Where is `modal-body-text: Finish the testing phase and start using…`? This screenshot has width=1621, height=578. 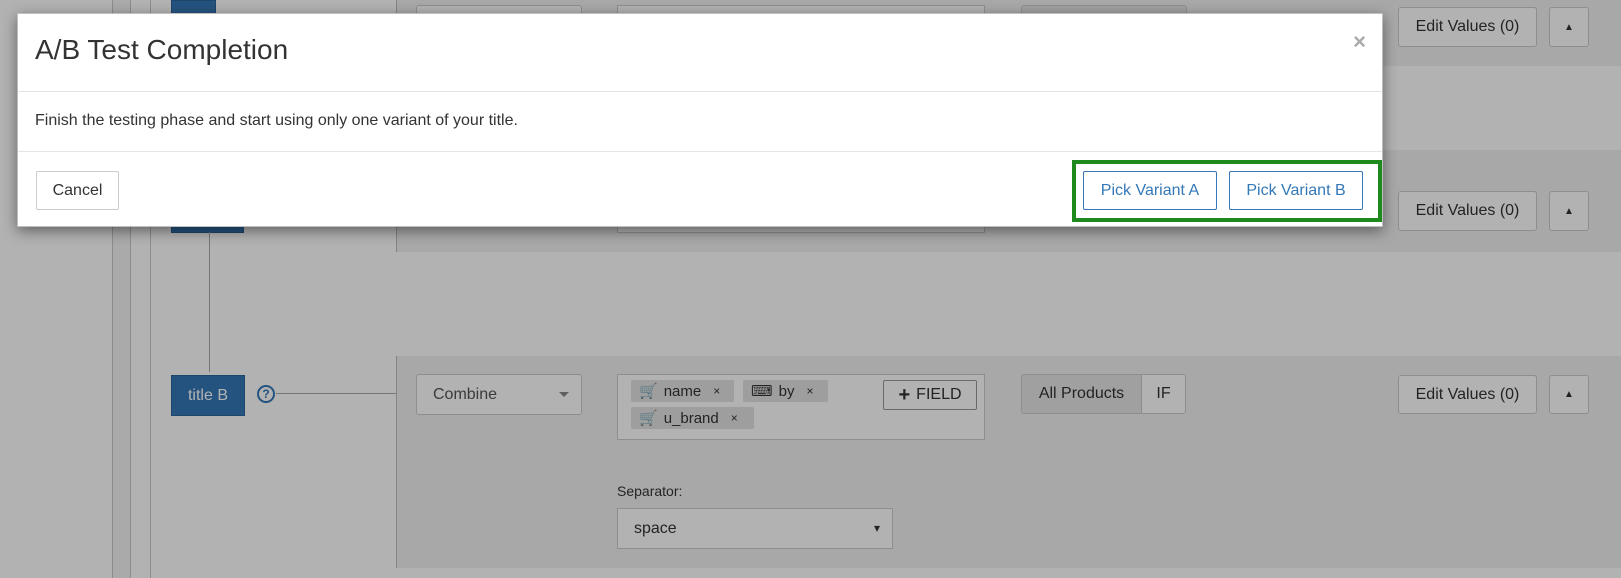 modal-body-text: Finish the testing phase and start using… is located at coordinates (276, 120).